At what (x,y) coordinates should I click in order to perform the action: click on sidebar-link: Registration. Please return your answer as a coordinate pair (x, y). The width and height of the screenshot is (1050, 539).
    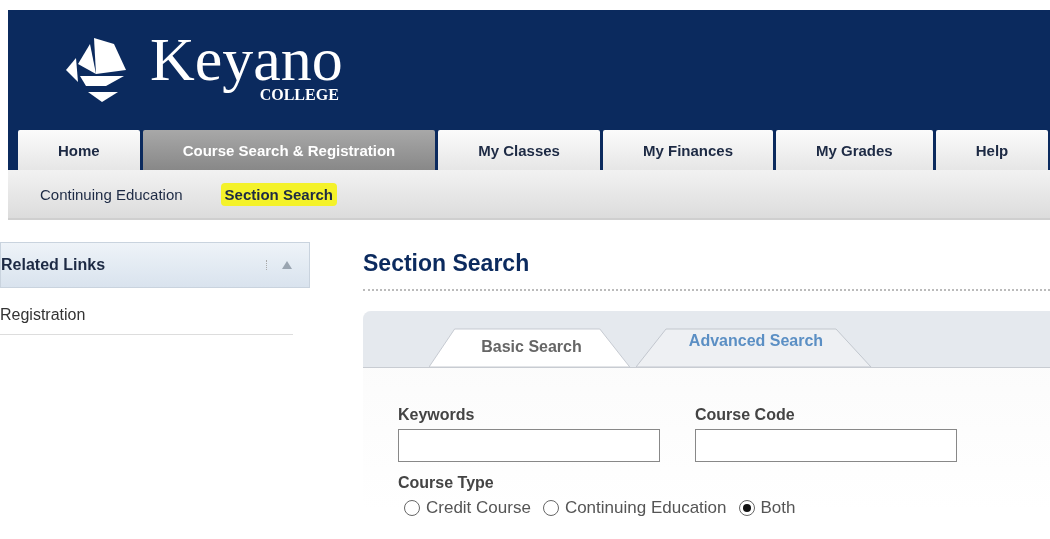
    Looking at the image, I should click on (146, 320).